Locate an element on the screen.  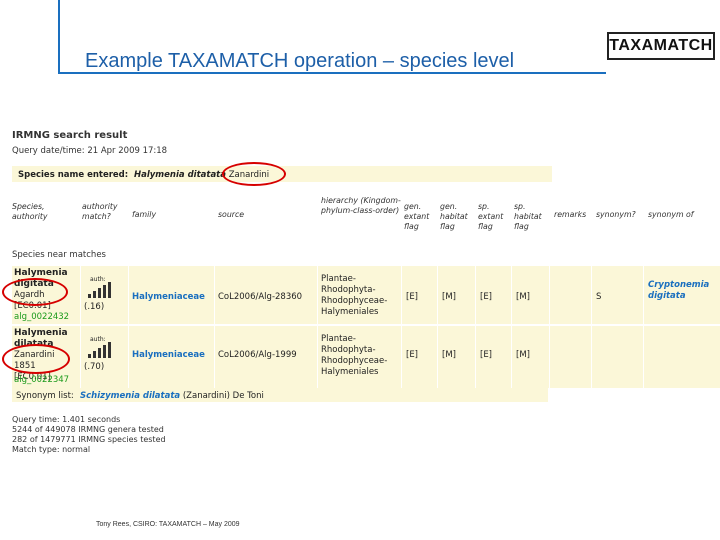
header-authority-match: authority match? is located at coordinates (100, 211).